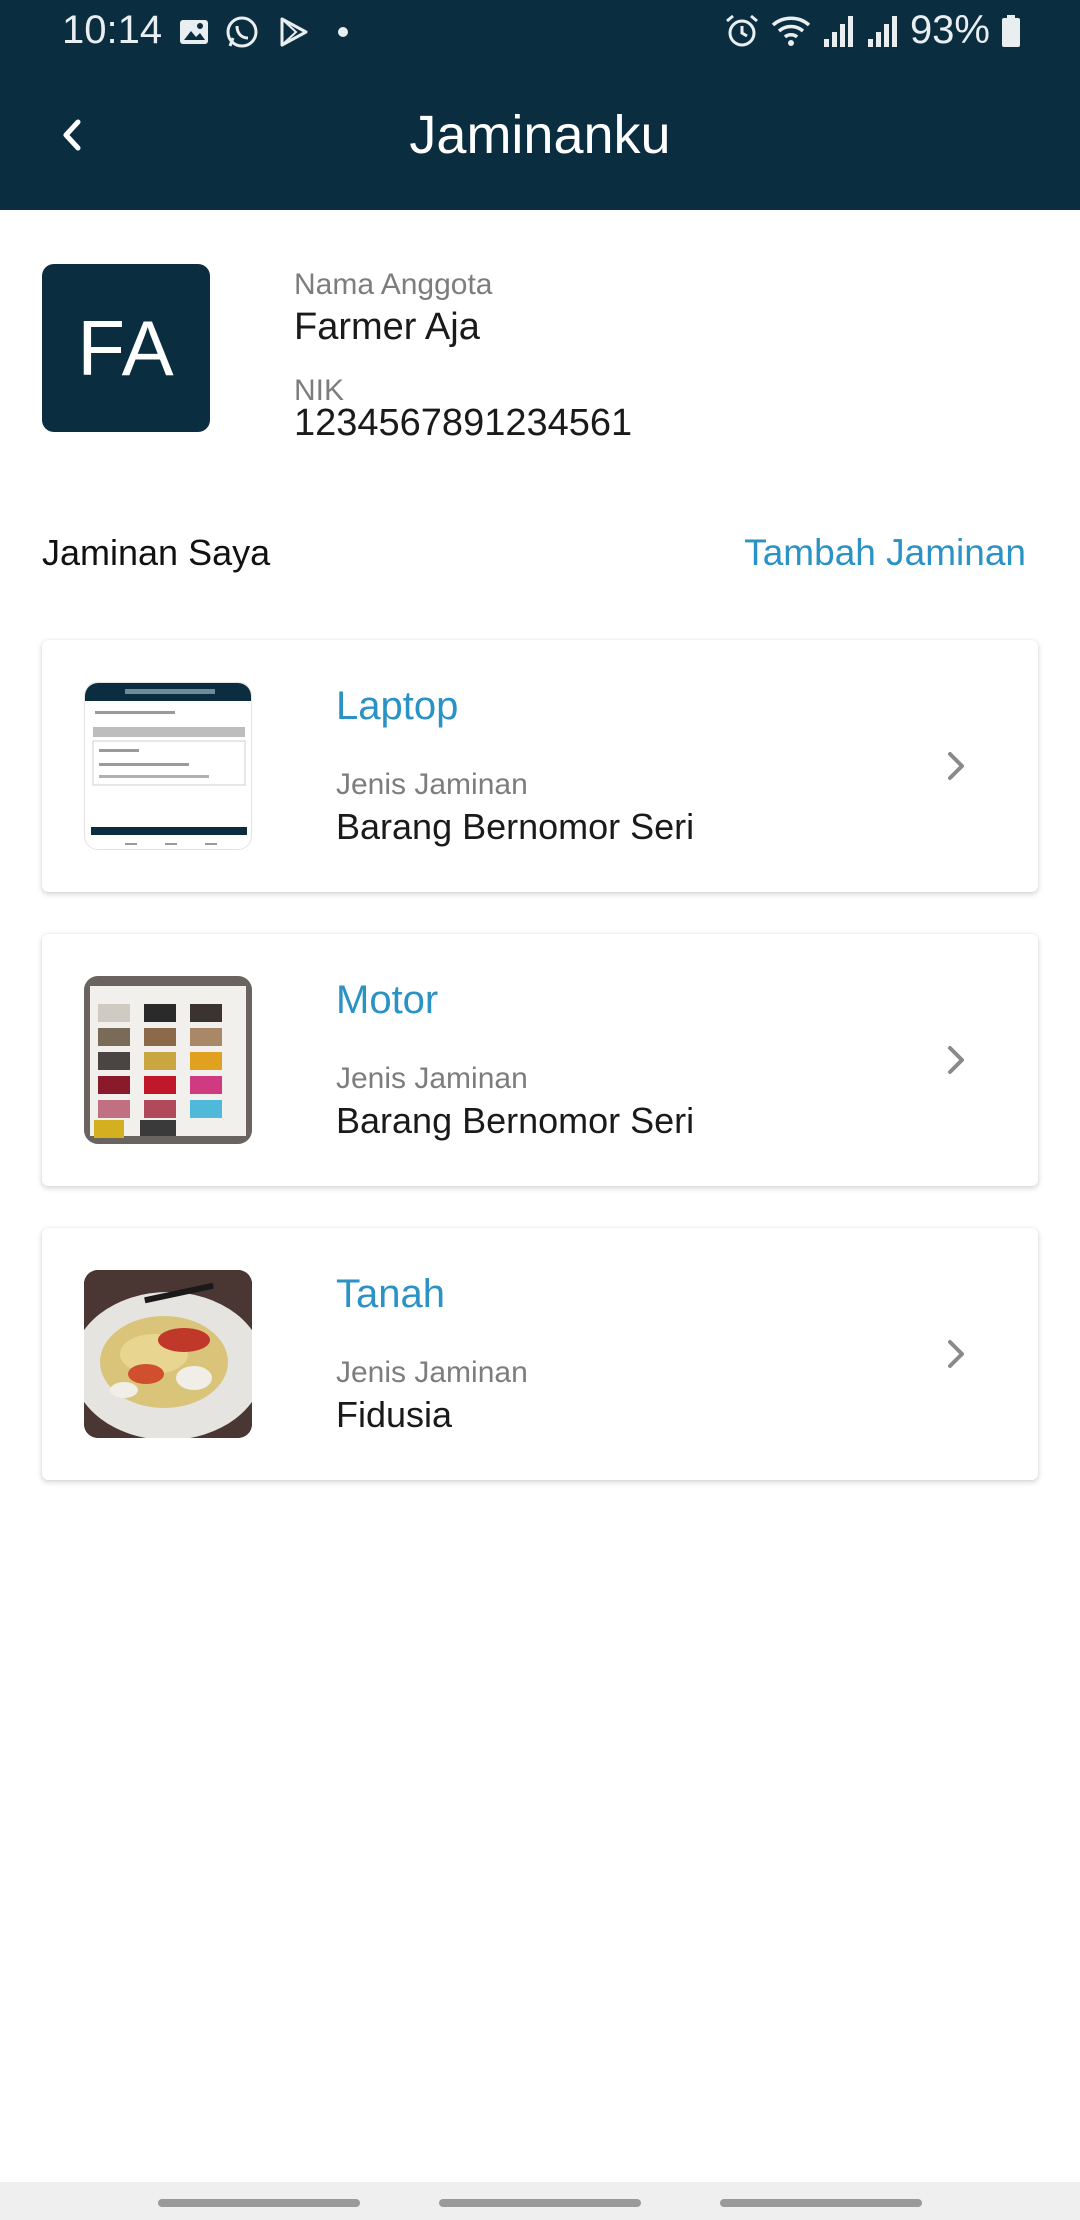  What do you see at coordinates (949, 30) in the screenshot?
I see `battery-percent: 93%` at bounding box center [949, 30].